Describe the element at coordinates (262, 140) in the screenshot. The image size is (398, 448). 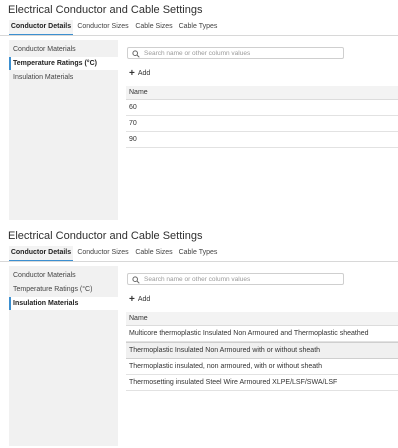
I see `table-row: 90` at that location.